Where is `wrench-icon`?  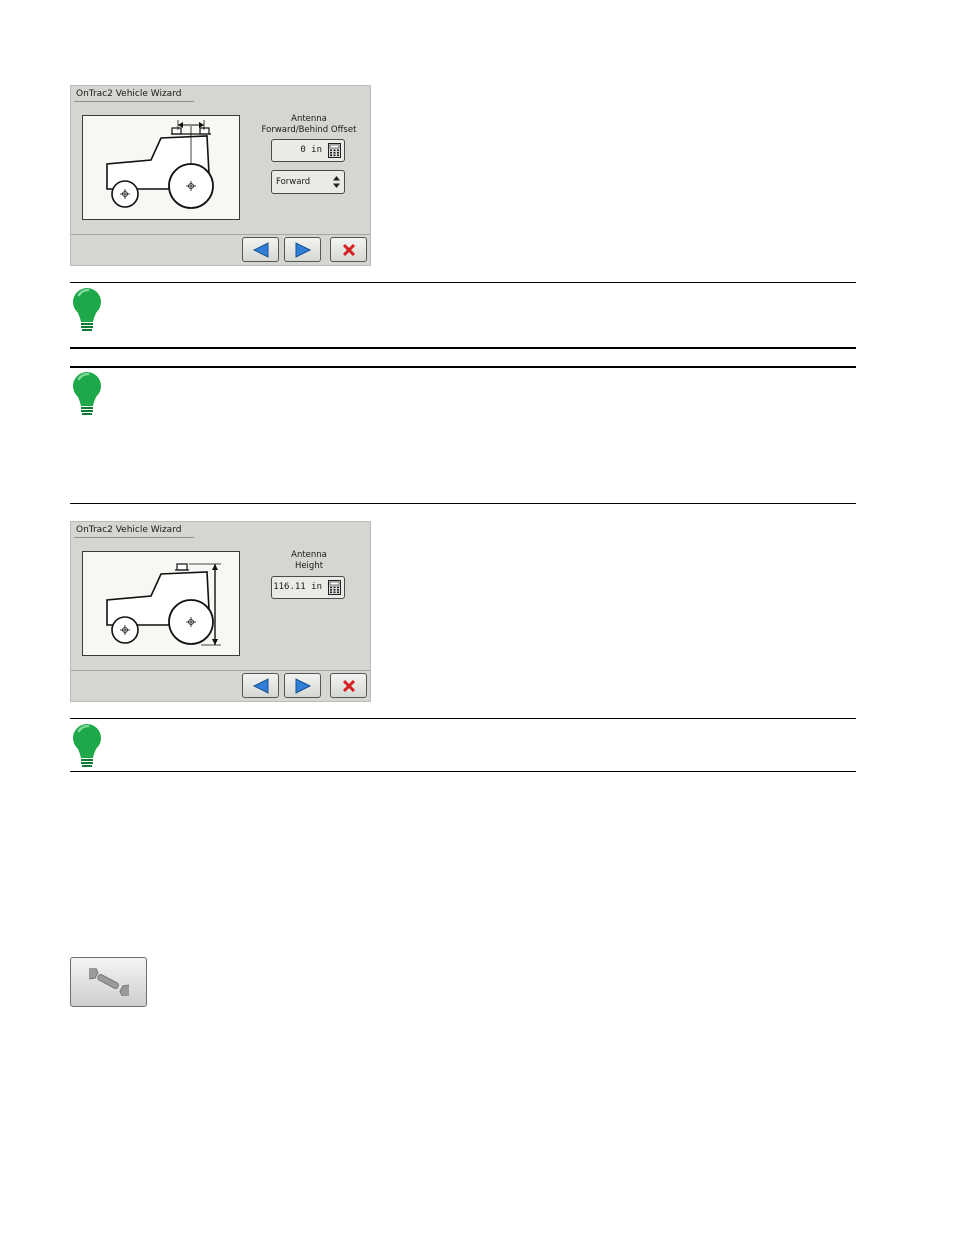
wrench-icon is located at coordinates (108, 982).